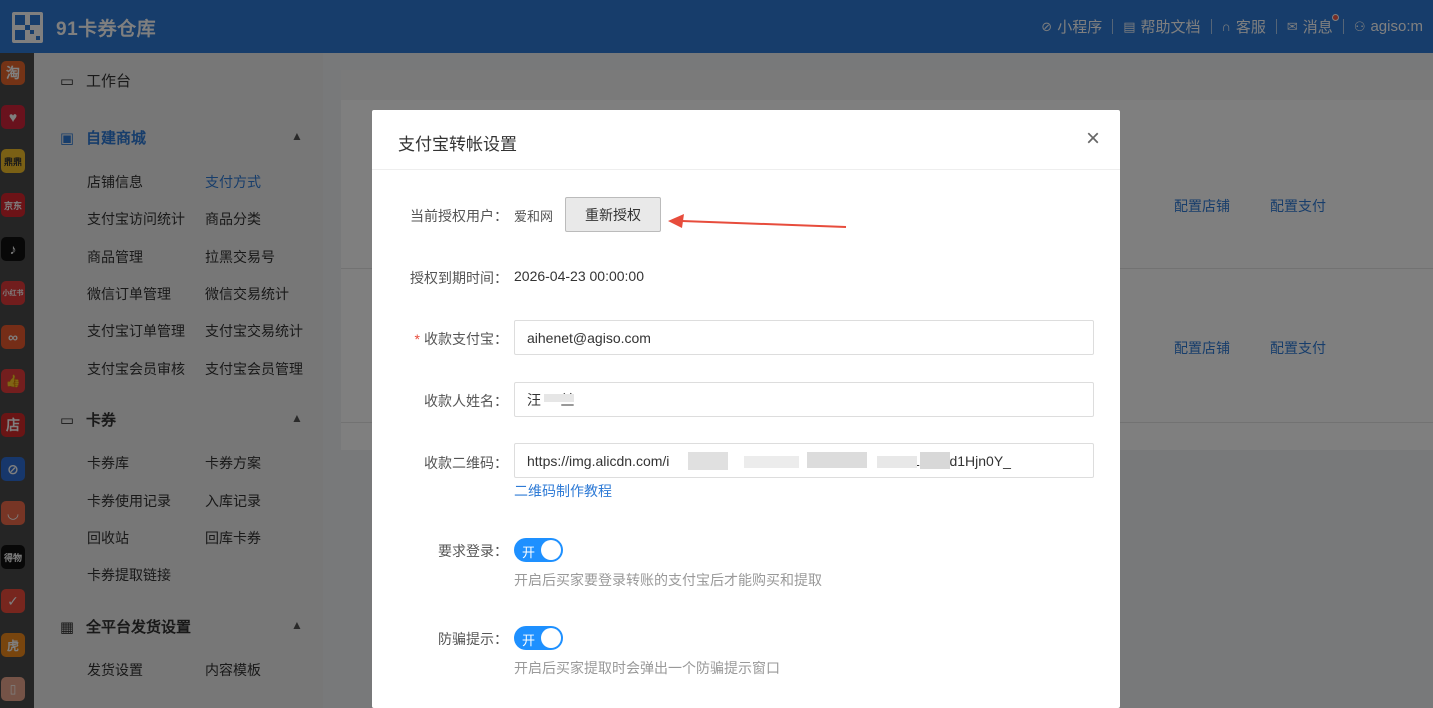  Describe the element at coordinates (764, 224) in the screenshot. I see `arrow-shaft` at that location.